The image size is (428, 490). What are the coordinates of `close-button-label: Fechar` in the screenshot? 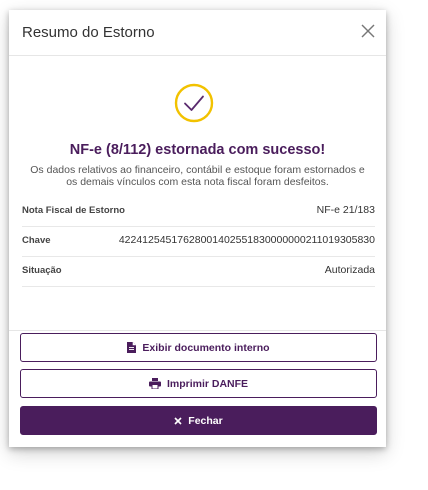 It's located at (205, 420).